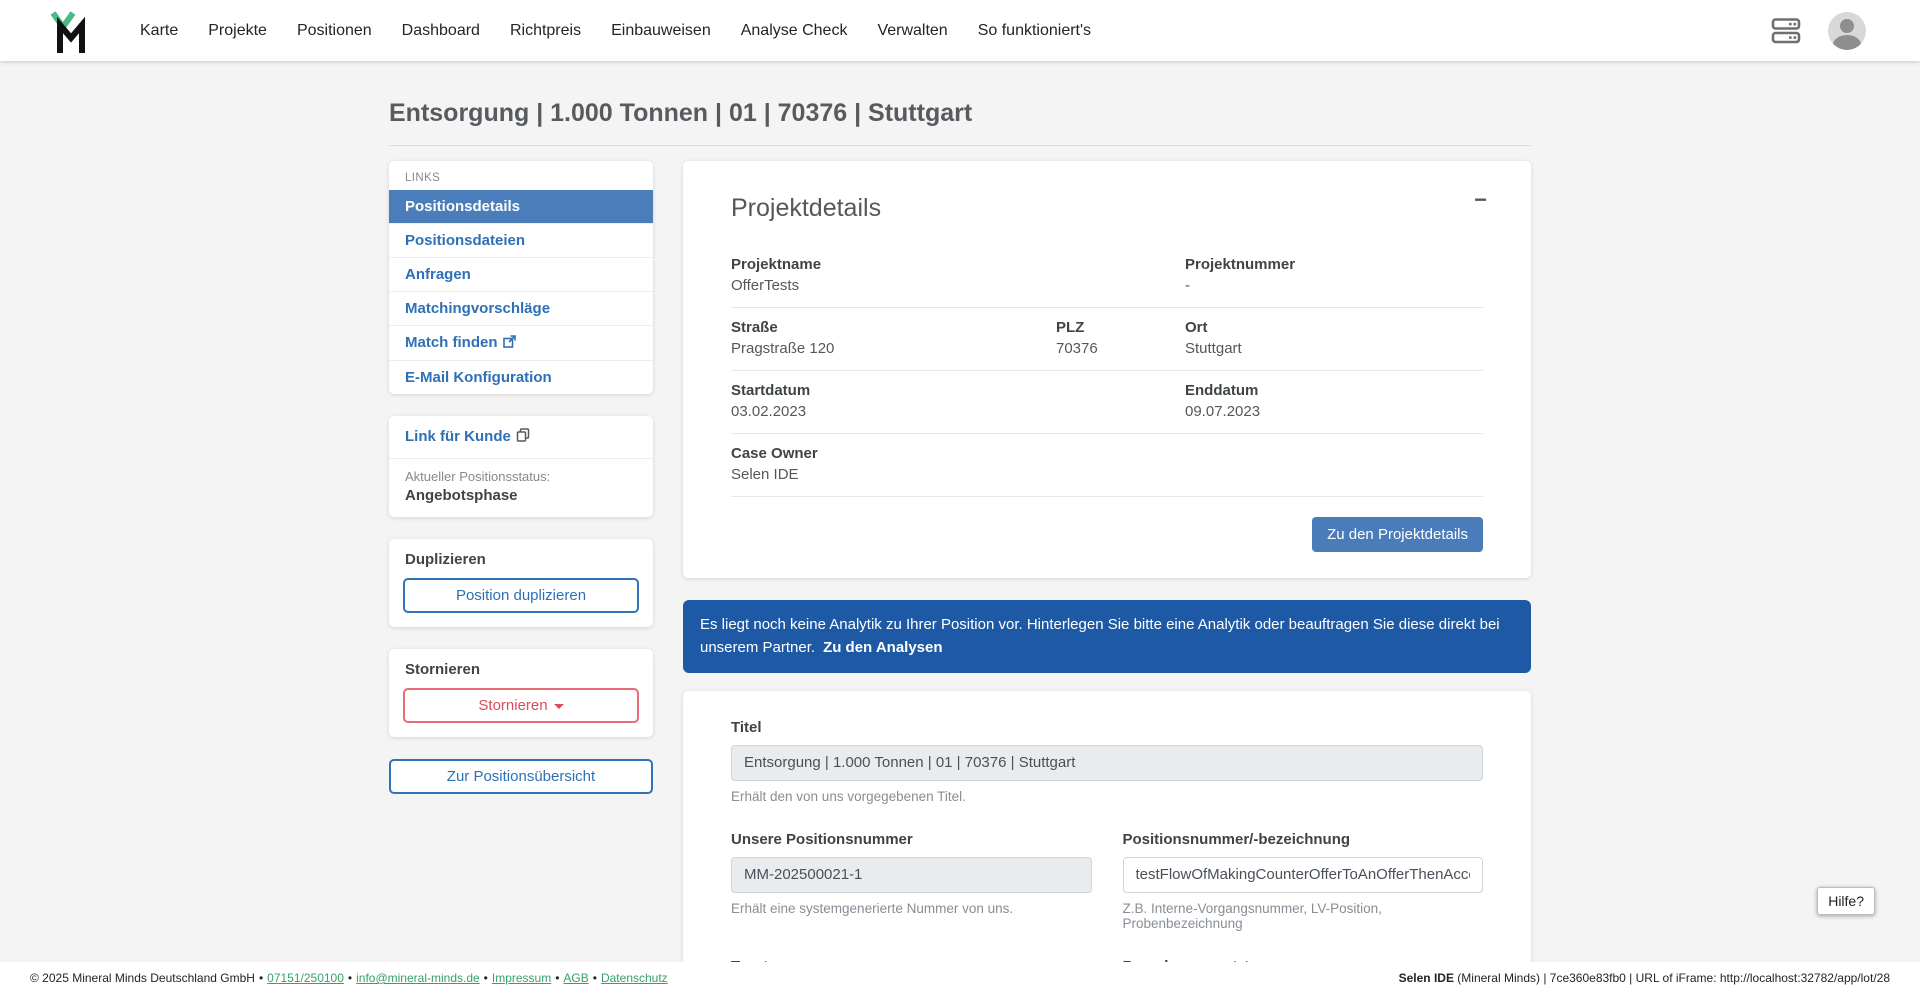 The width and height of the screenshot is (1920, 994). I want to click on hilfe-button: Hilfe?, so click(1846, 901).